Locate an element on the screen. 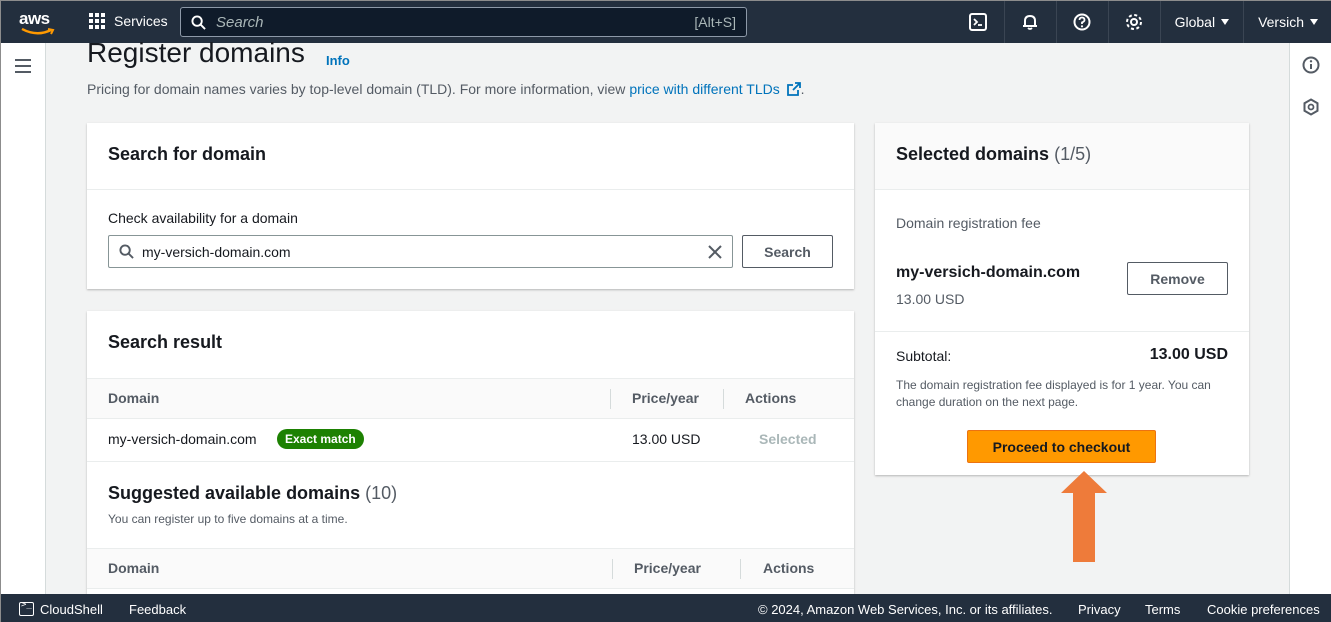 The width and height of the screenshot is (1331, 622). clear-icon is located at coordinates (715, 251).